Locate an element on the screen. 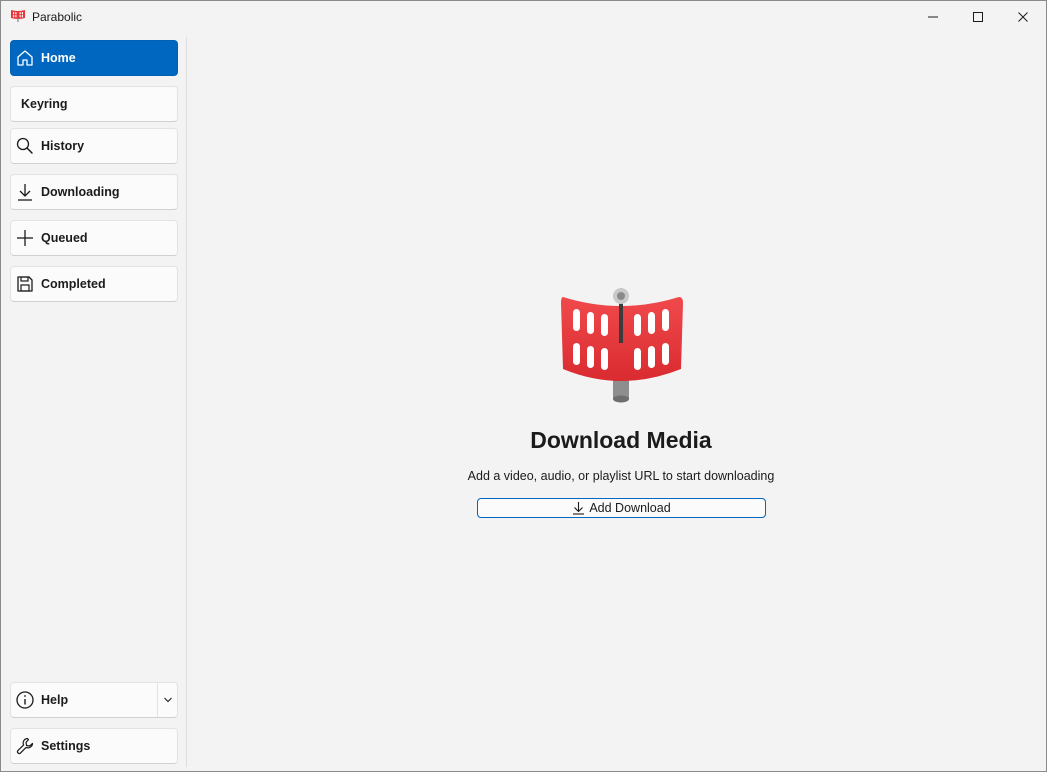 The height and width of the screenshot is (772, 1047). maximize-icon is located at coordinates (978, 16).